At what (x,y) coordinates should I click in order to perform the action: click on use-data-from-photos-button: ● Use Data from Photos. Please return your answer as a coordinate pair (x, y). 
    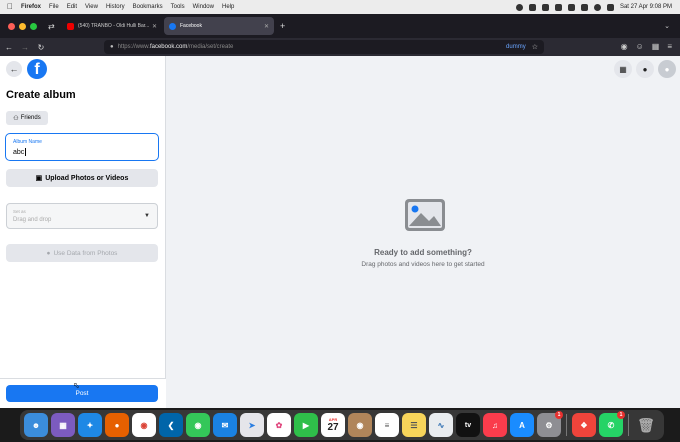
    Looking at the image, I should click on (82, 253).